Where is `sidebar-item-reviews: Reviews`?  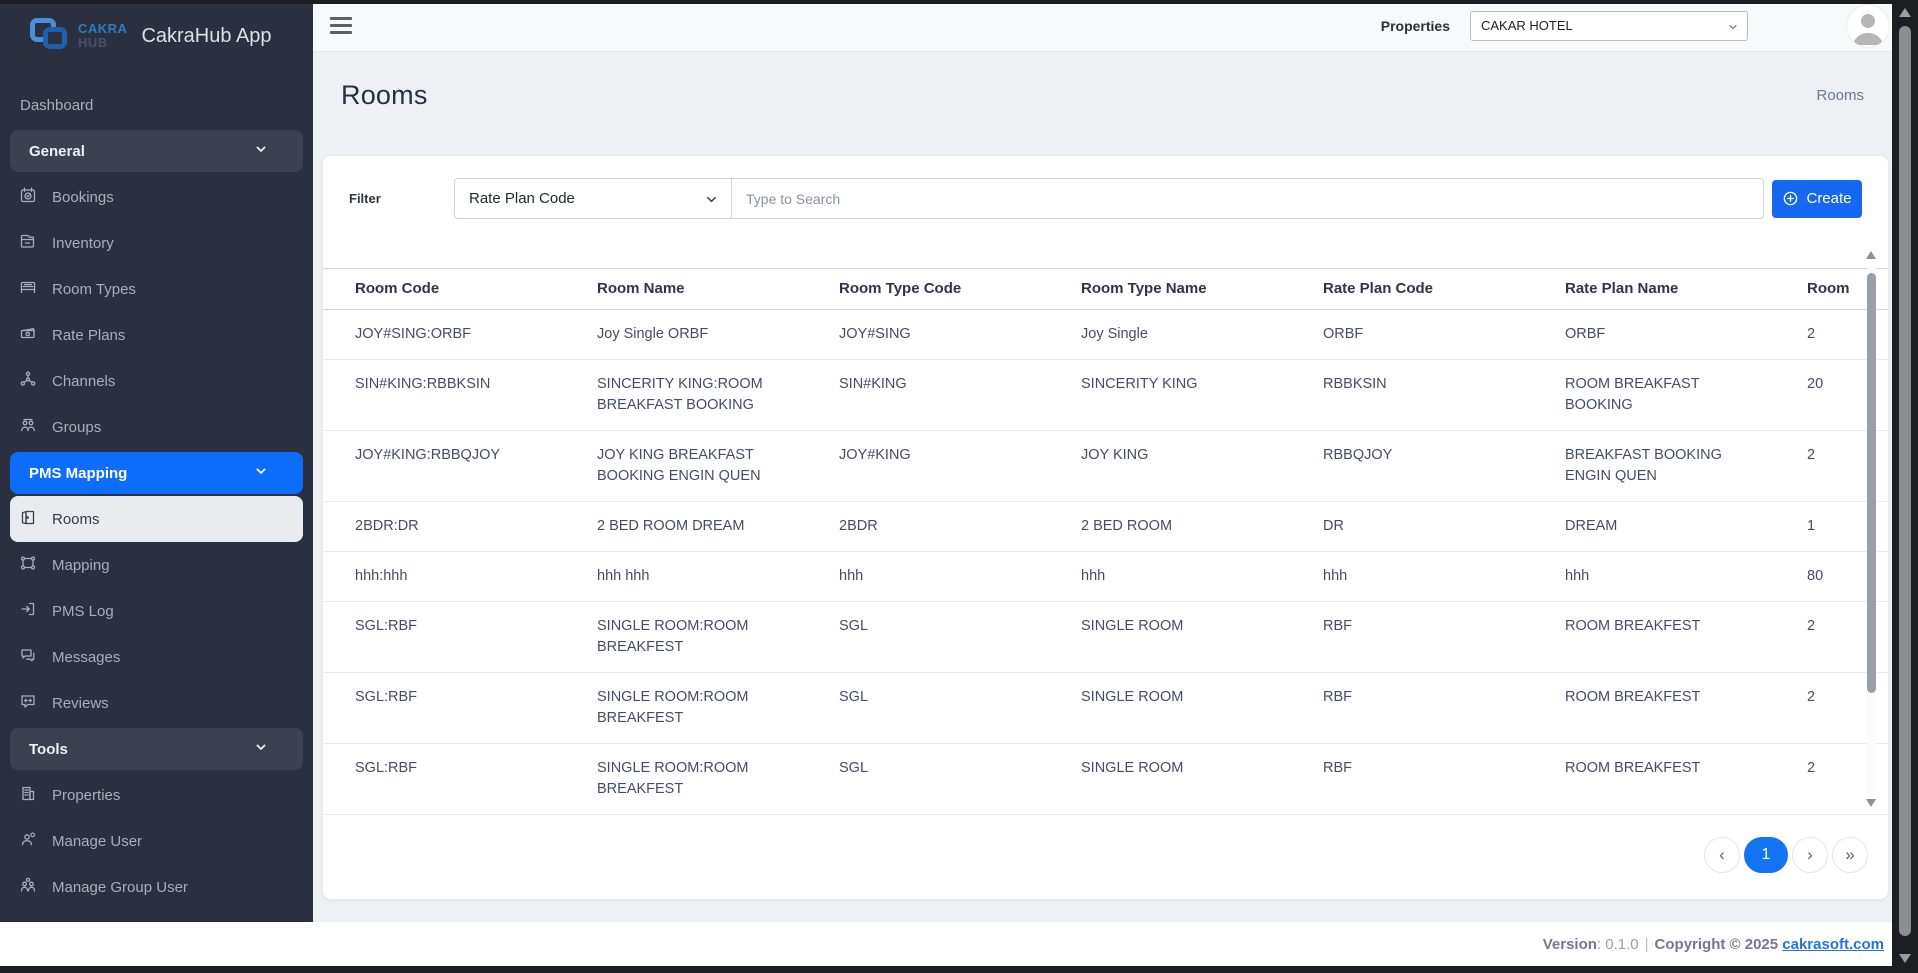
sidebar-item-reviews: Reviews is located at coordinates (156, 703).